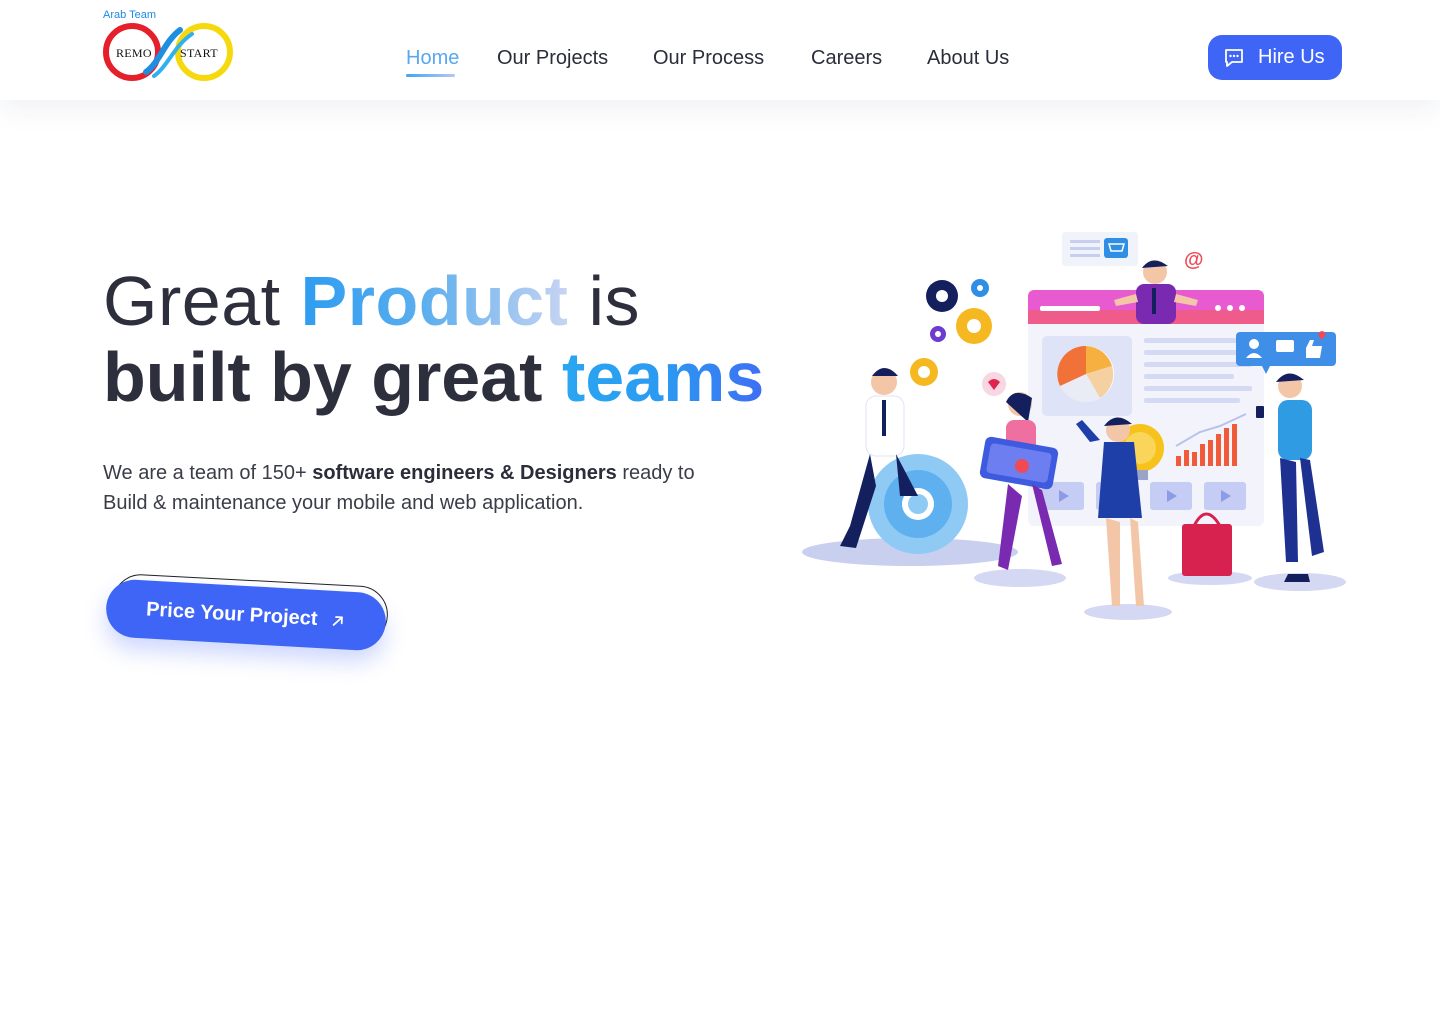 This screenshot has height=1024, width=1440. I want to click on heading-highlight-product: Product, so click(434, 301).